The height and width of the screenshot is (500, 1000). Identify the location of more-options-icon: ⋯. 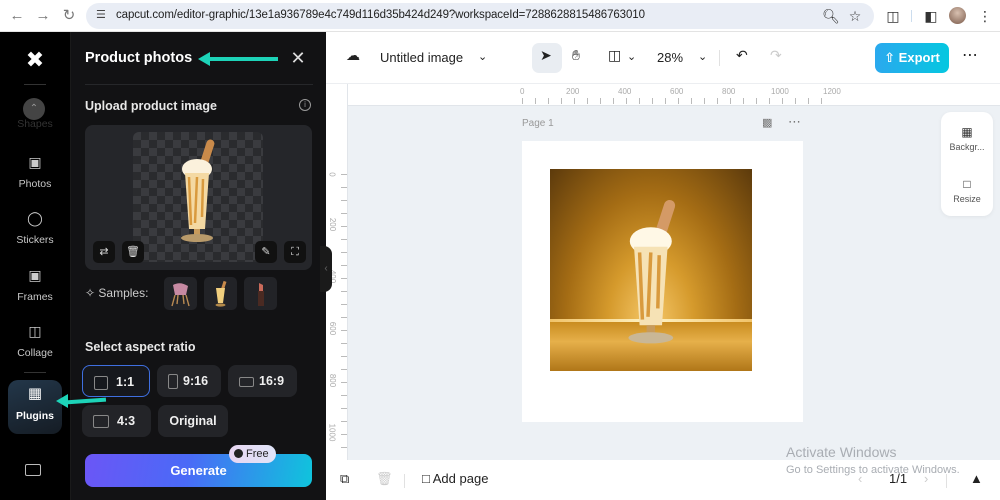
(970, 55).